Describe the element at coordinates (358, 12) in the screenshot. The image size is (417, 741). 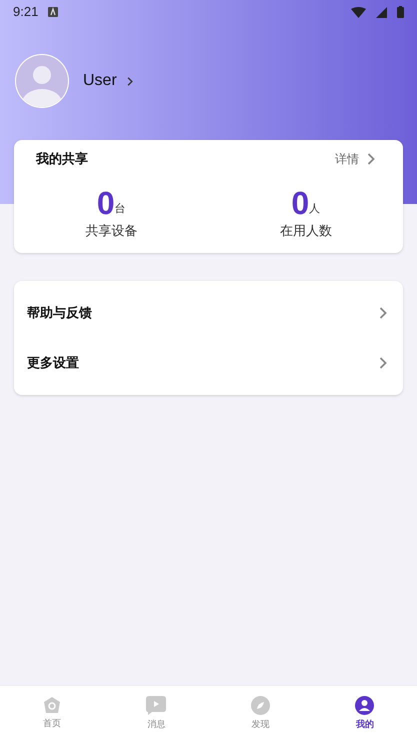
I see `wifi-icon` at that location.